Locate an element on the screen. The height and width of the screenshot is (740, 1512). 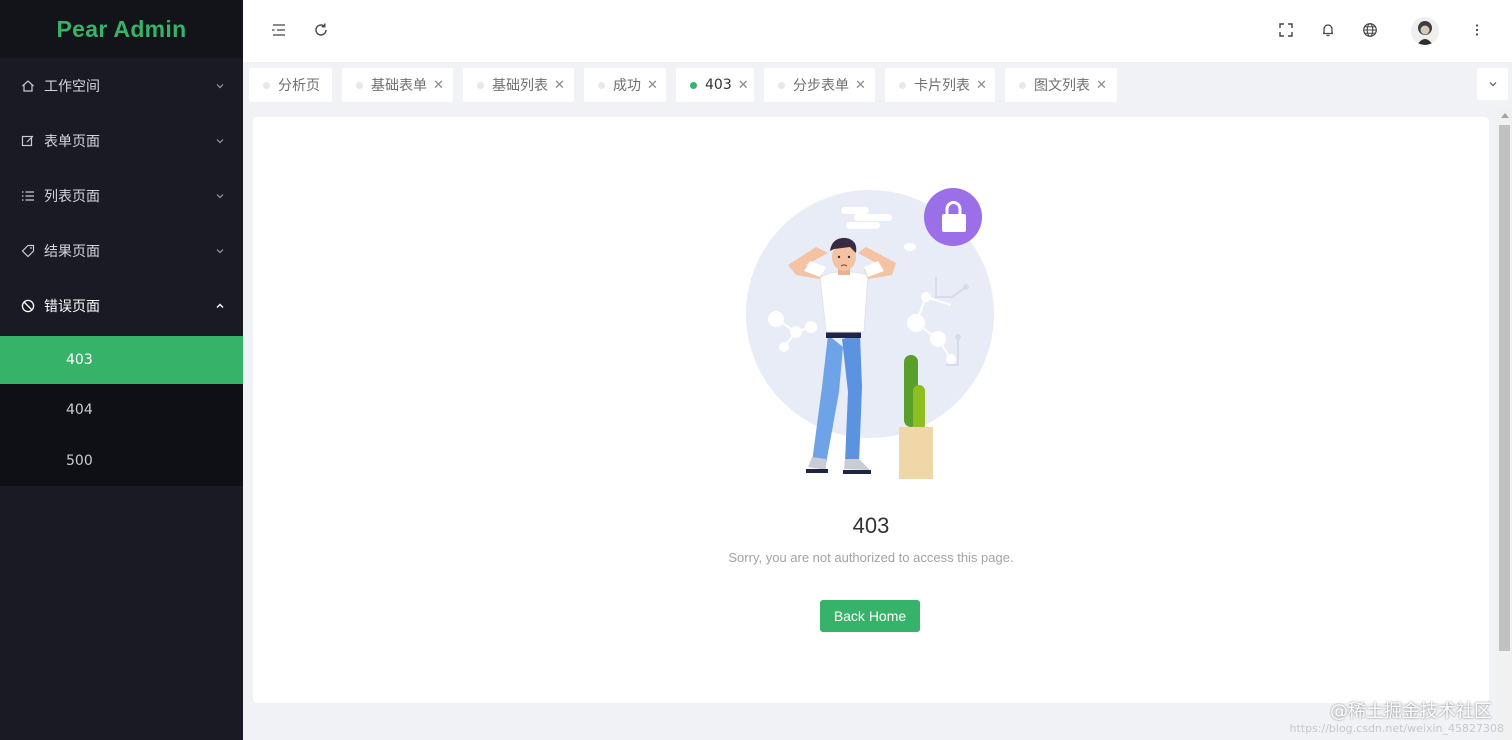
app-logo: Pear Admin is located at coordinates (121, 29).